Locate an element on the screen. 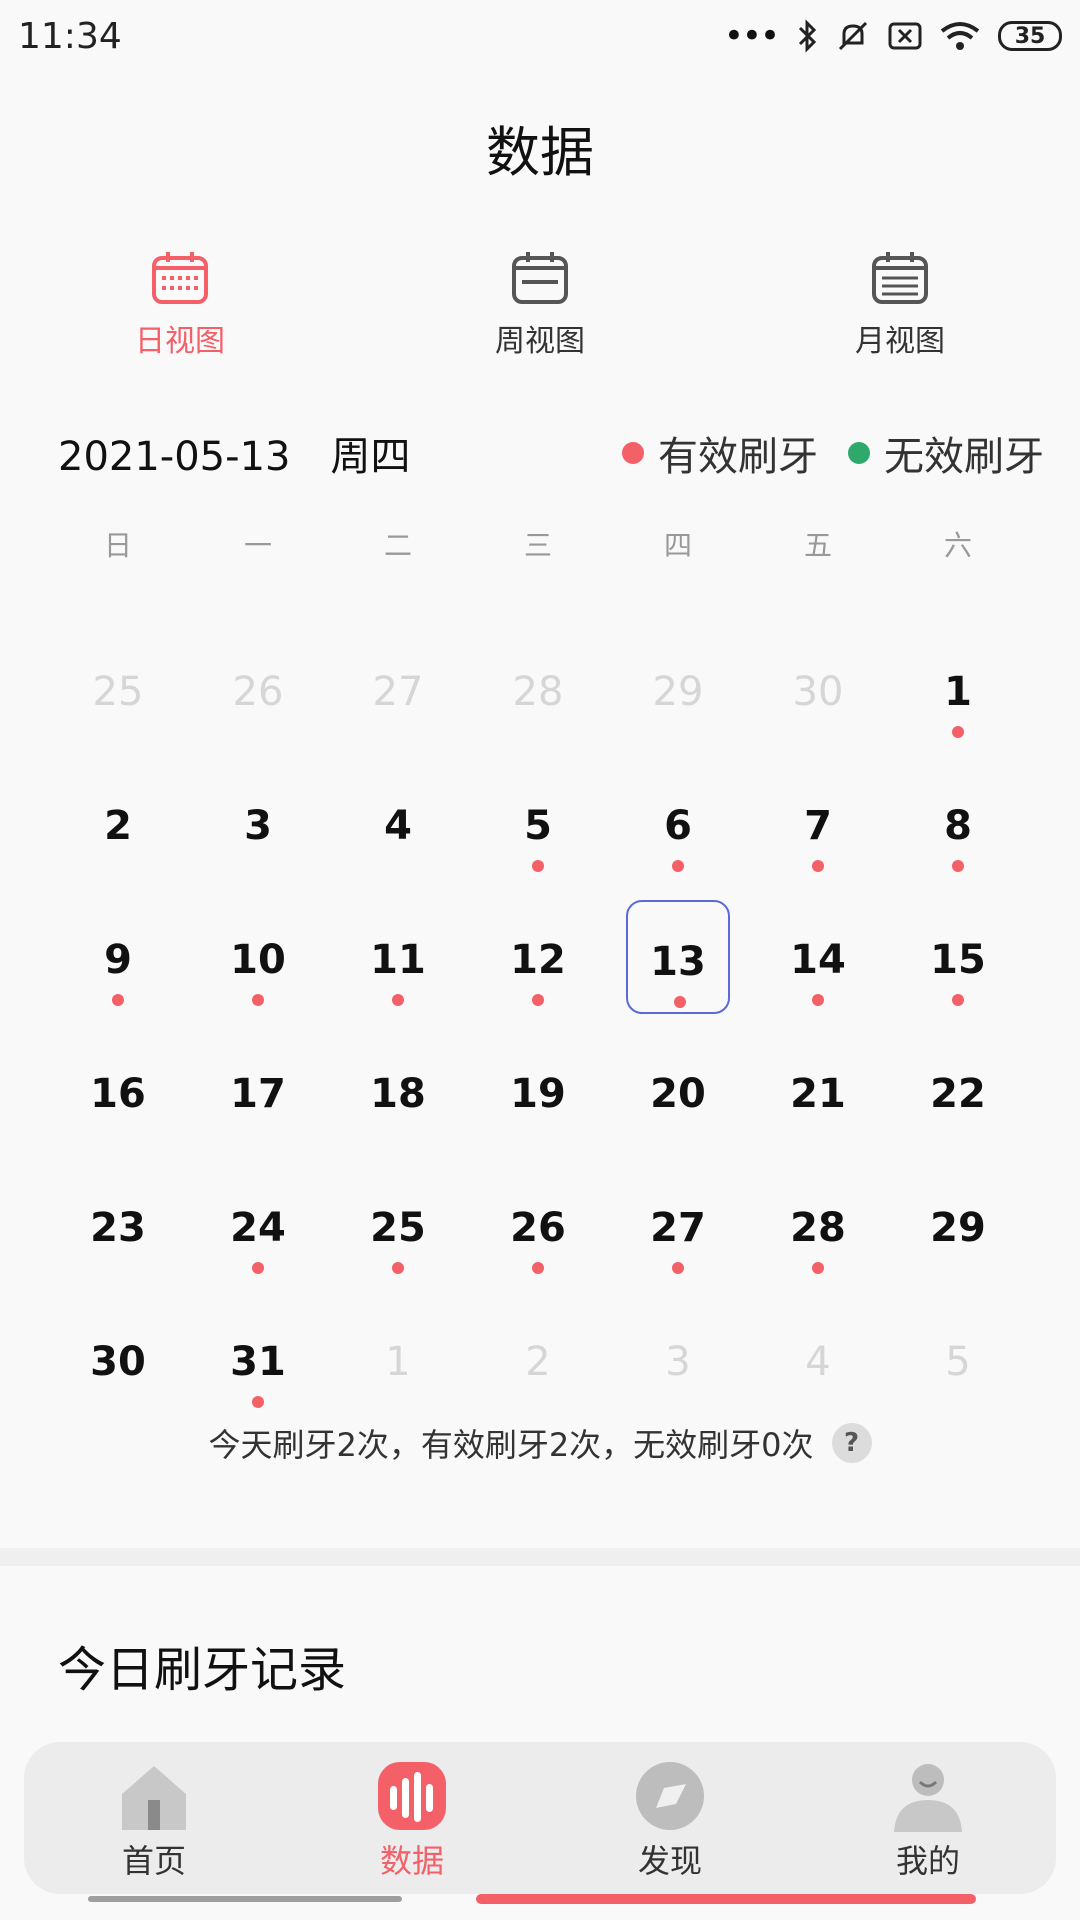  sim-icon is located at coordinates (905, 36).